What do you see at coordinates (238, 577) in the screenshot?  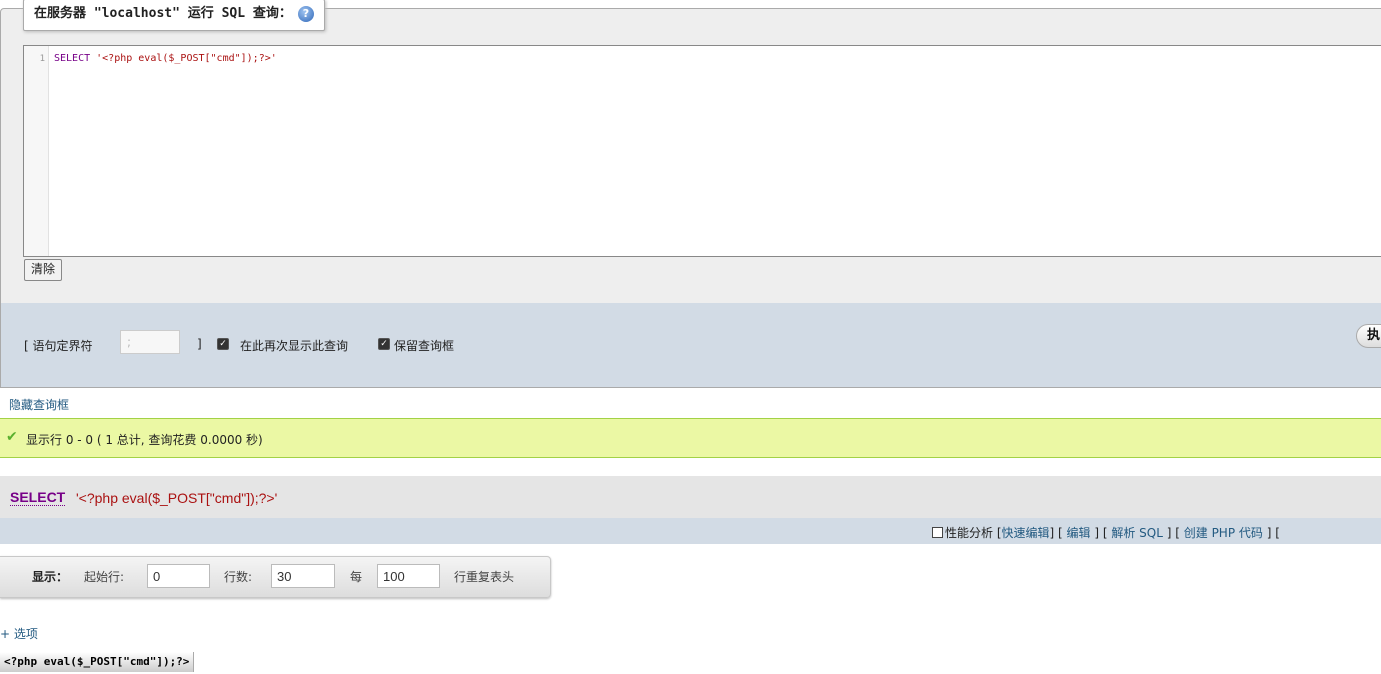 I see `rows-label: 行数:` at bounding box center [238, 577].